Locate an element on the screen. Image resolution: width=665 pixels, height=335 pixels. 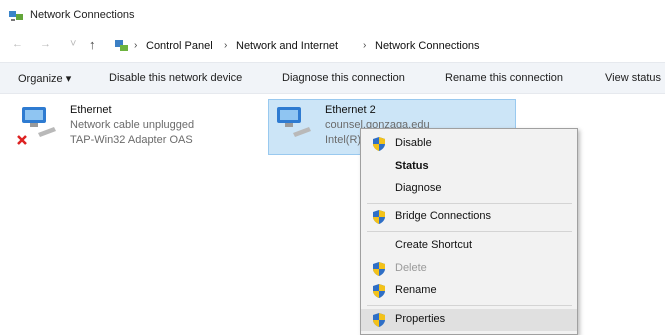
menu-item-label: Disable is located at coordinates (413, 143).